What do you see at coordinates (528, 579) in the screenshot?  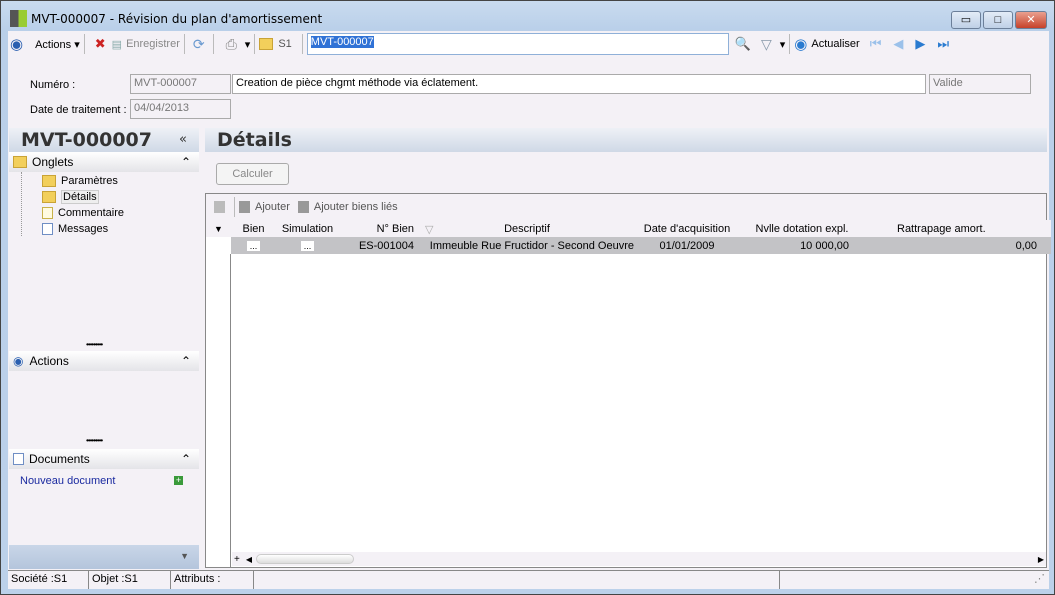 I see `status-bar: Société :S1 Objet :S1 Attributs : ⋰` at bounding box center [528, 579].